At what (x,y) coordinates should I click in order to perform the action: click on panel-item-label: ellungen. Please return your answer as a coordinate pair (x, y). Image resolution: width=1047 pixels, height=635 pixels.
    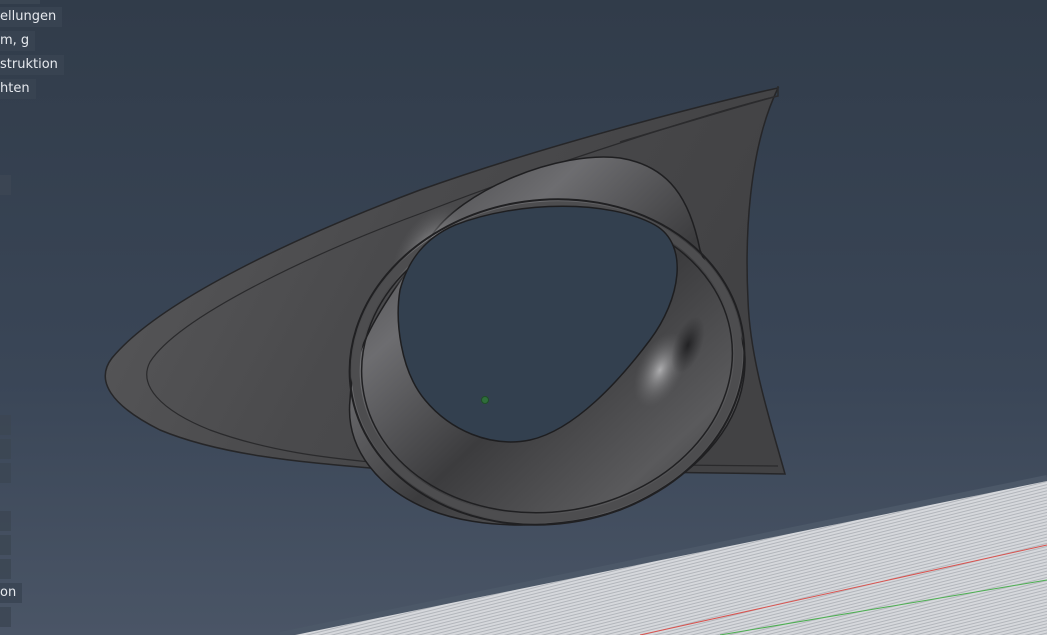
    Looking at the image, I should click on (28, 16).